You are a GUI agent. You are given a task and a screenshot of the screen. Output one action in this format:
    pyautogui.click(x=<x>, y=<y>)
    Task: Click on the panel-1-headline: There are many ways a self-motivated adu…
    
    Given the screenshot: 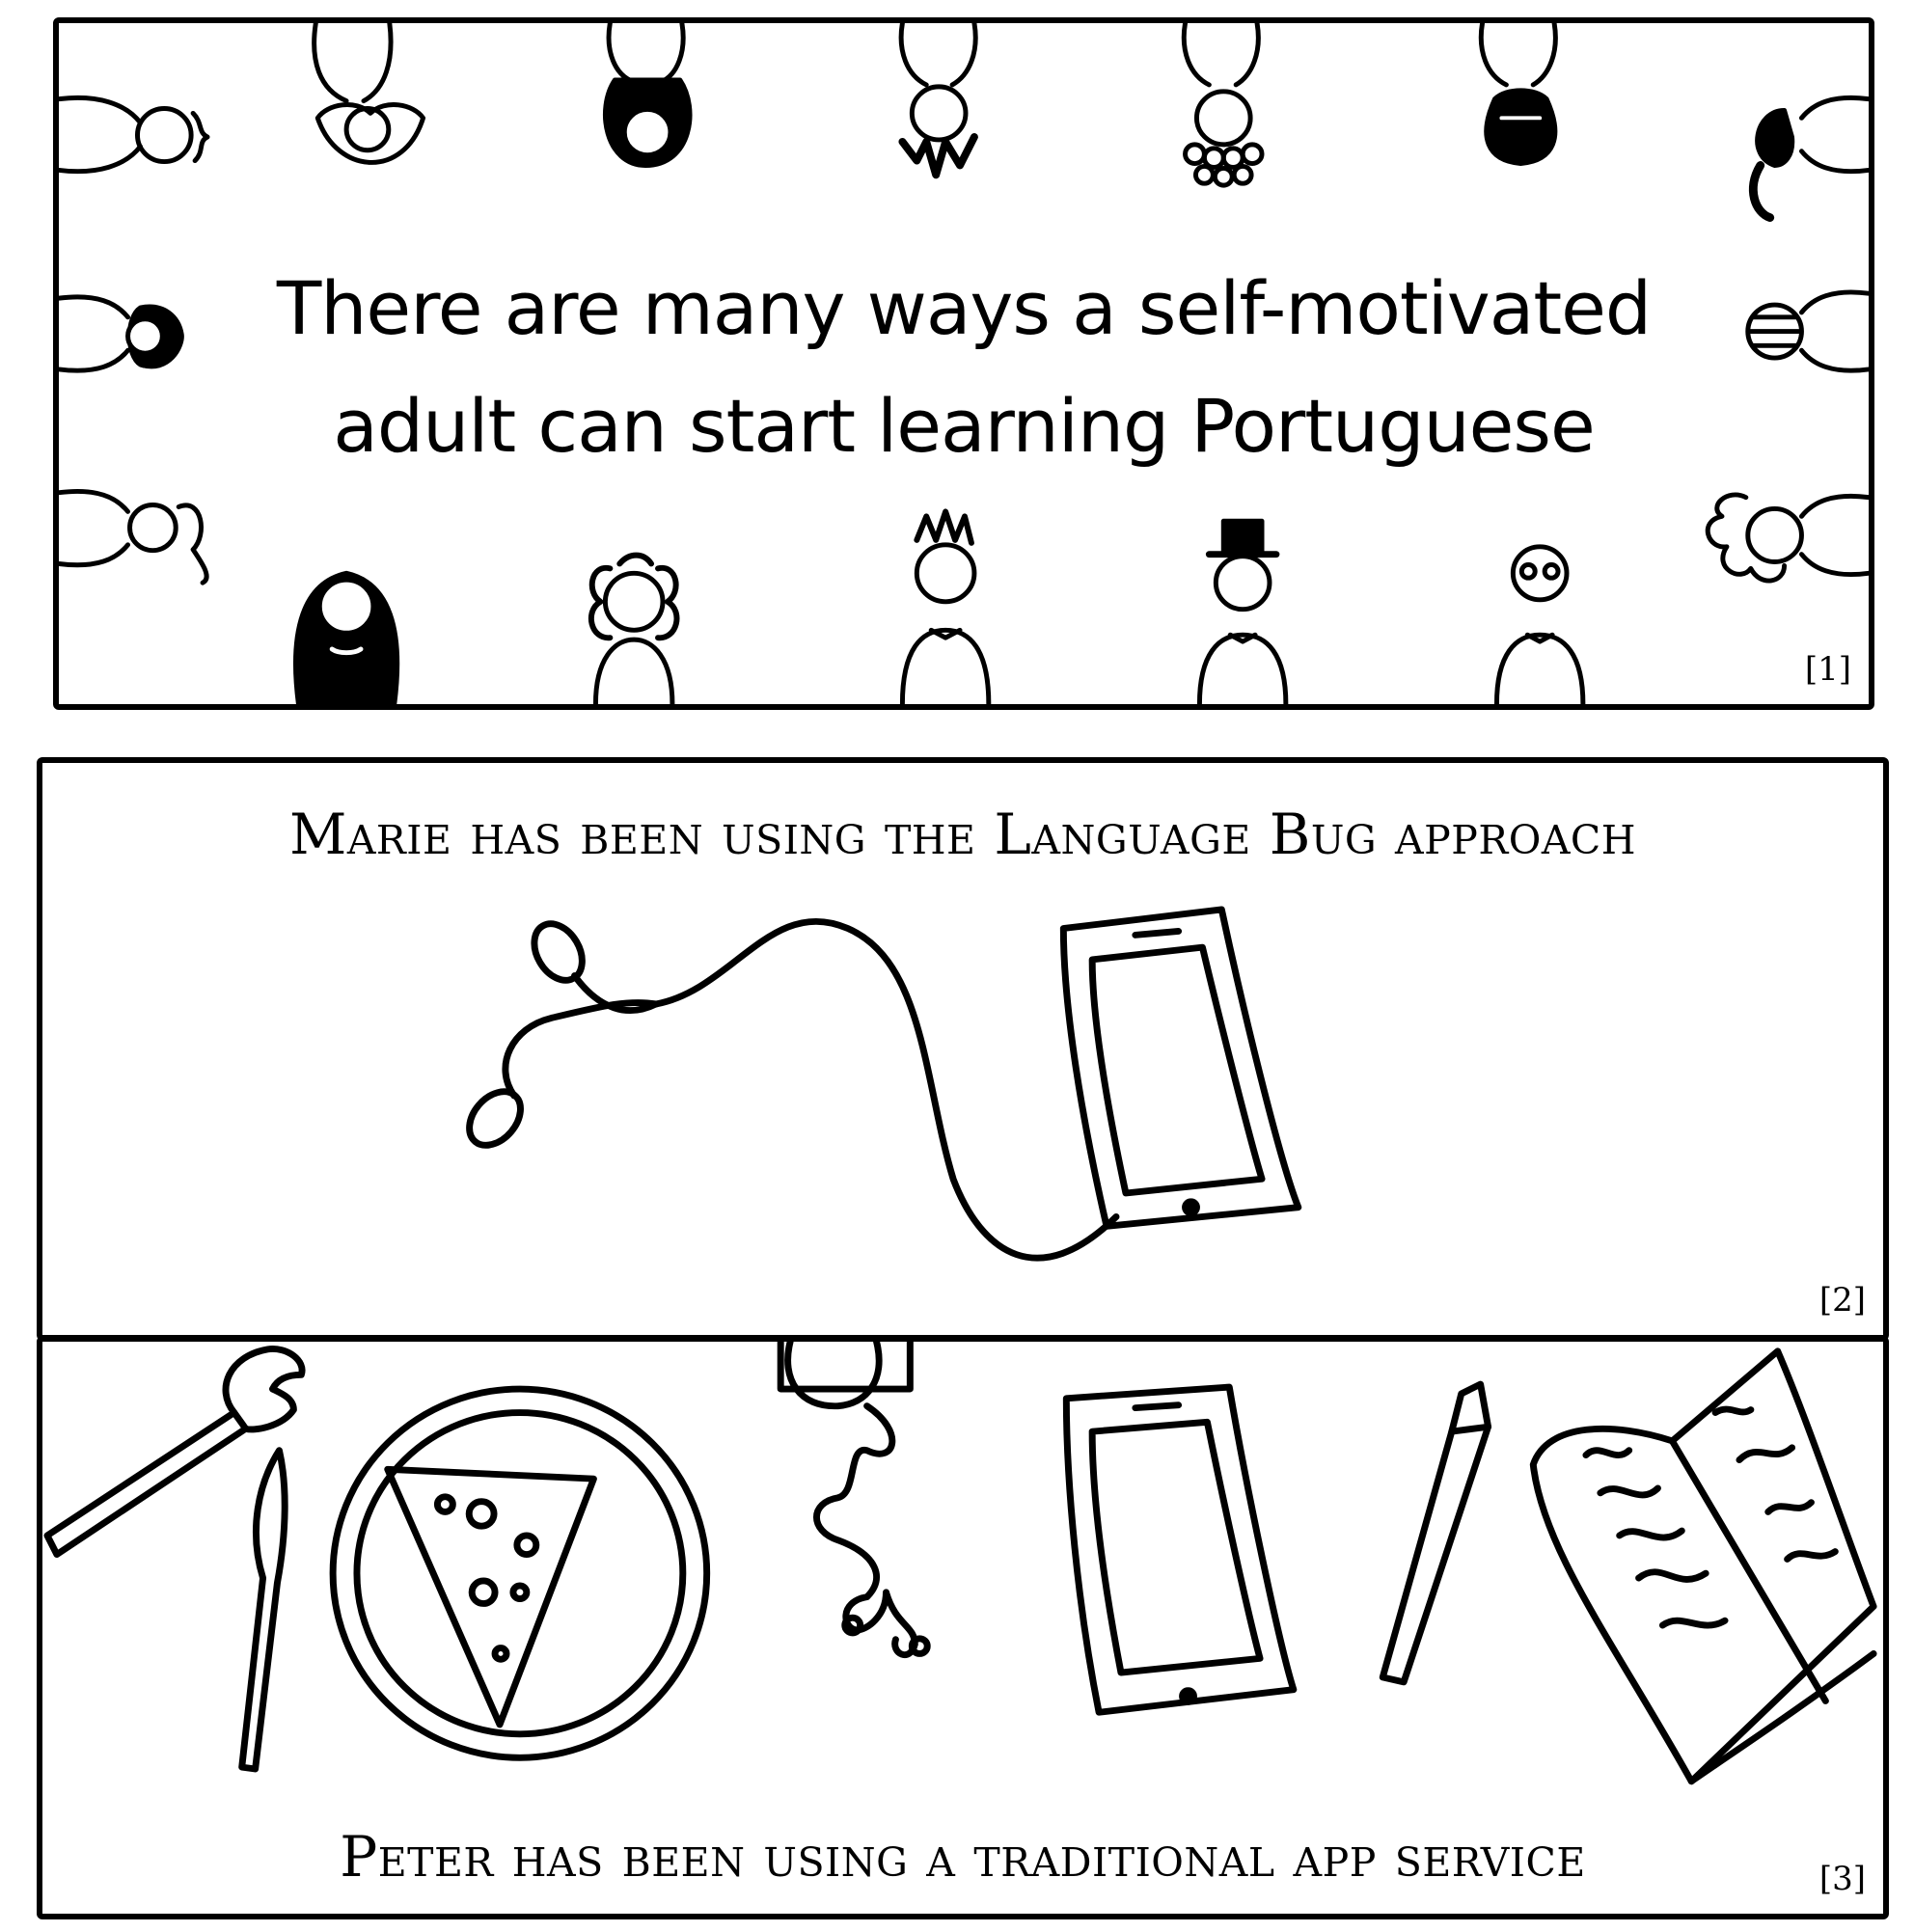 What is the action you would take?
    pyautogui.click(x=964, y=367)
    